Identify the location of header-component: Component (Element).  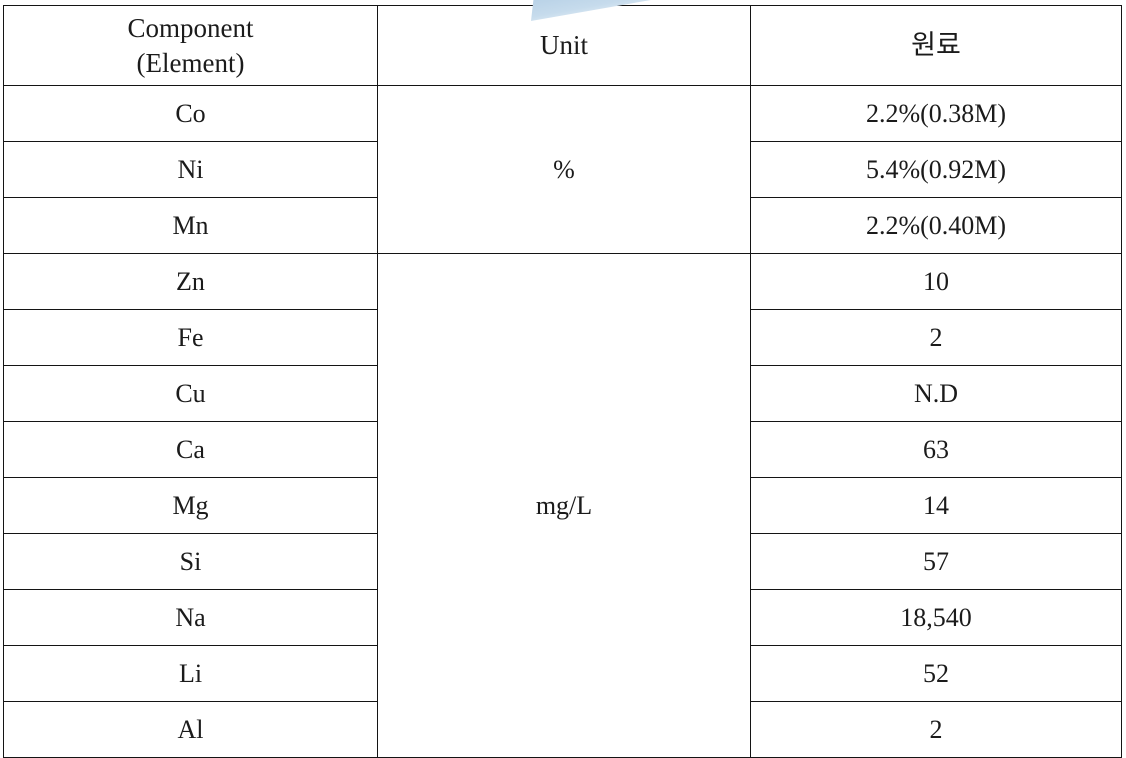
(190, 45).